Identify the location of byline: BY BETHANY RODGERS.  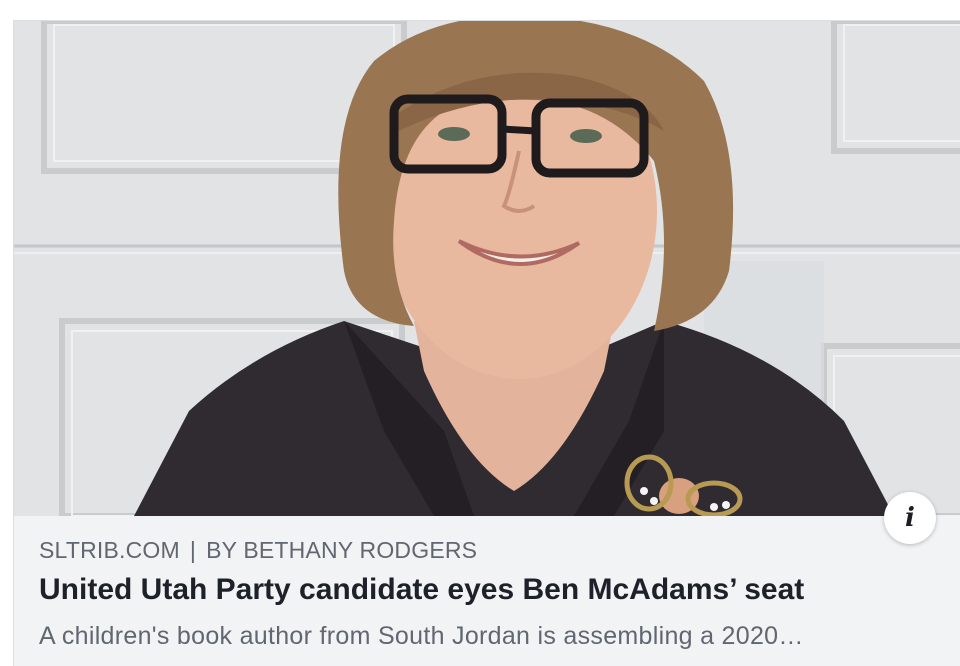
(342, 550).